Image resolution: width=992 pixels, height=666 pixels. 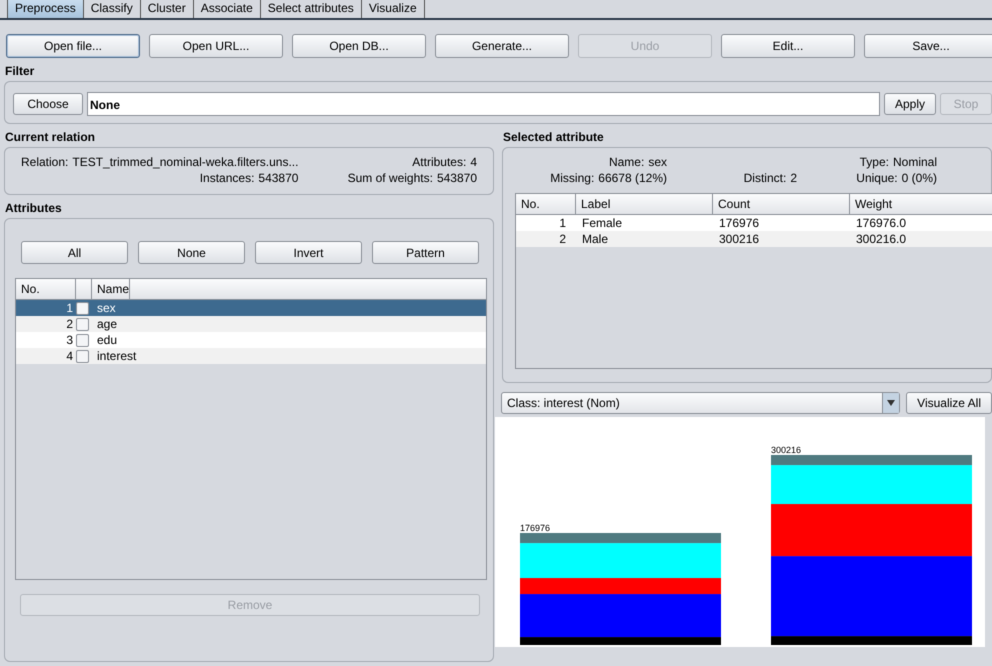 I want to click on choose-button: Choose, so click(x=48, y=104).